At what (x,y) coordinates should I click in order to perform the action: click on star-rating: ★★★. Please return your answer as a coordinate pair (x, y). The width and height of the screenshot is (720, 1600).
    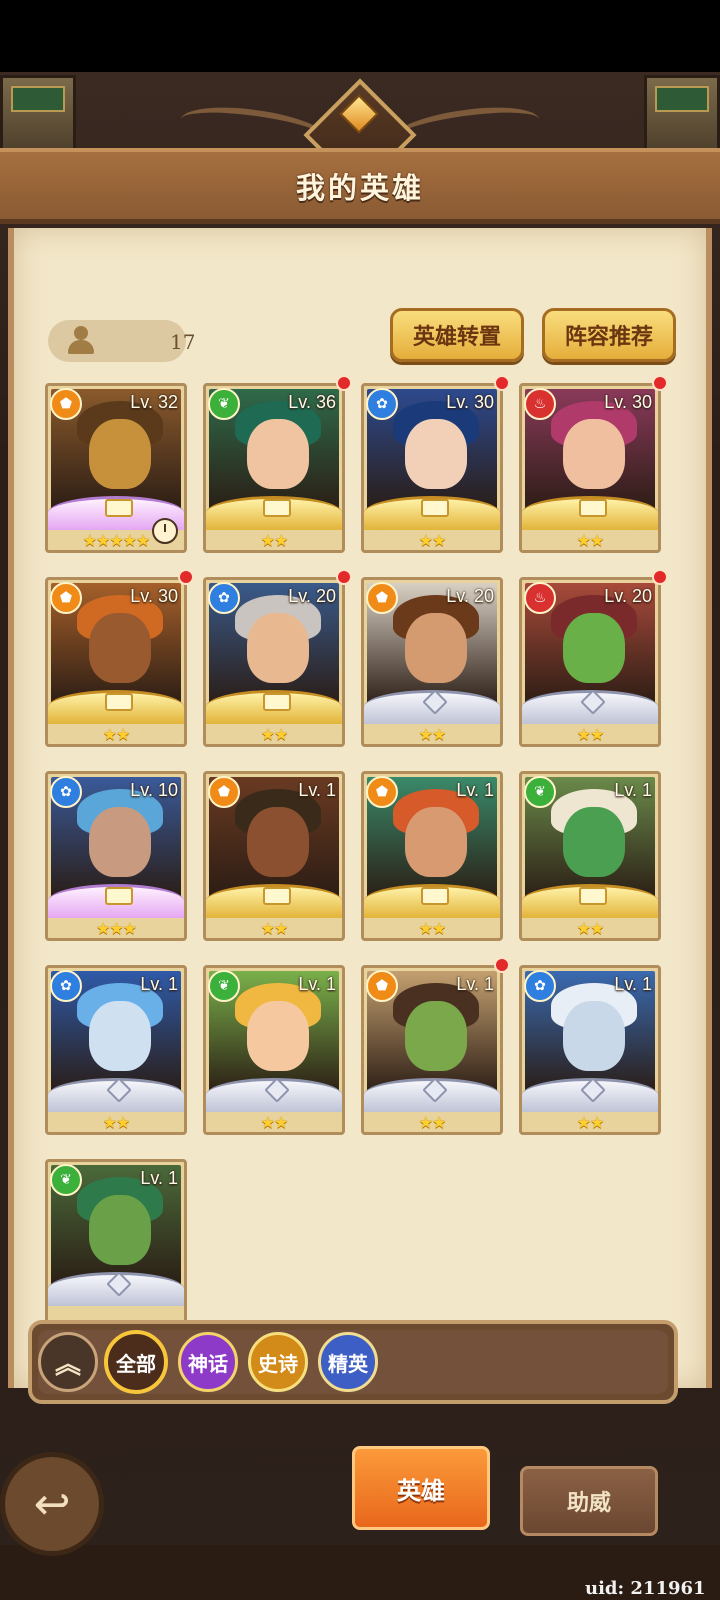
    Looking at the image, I should click on (116, 928).